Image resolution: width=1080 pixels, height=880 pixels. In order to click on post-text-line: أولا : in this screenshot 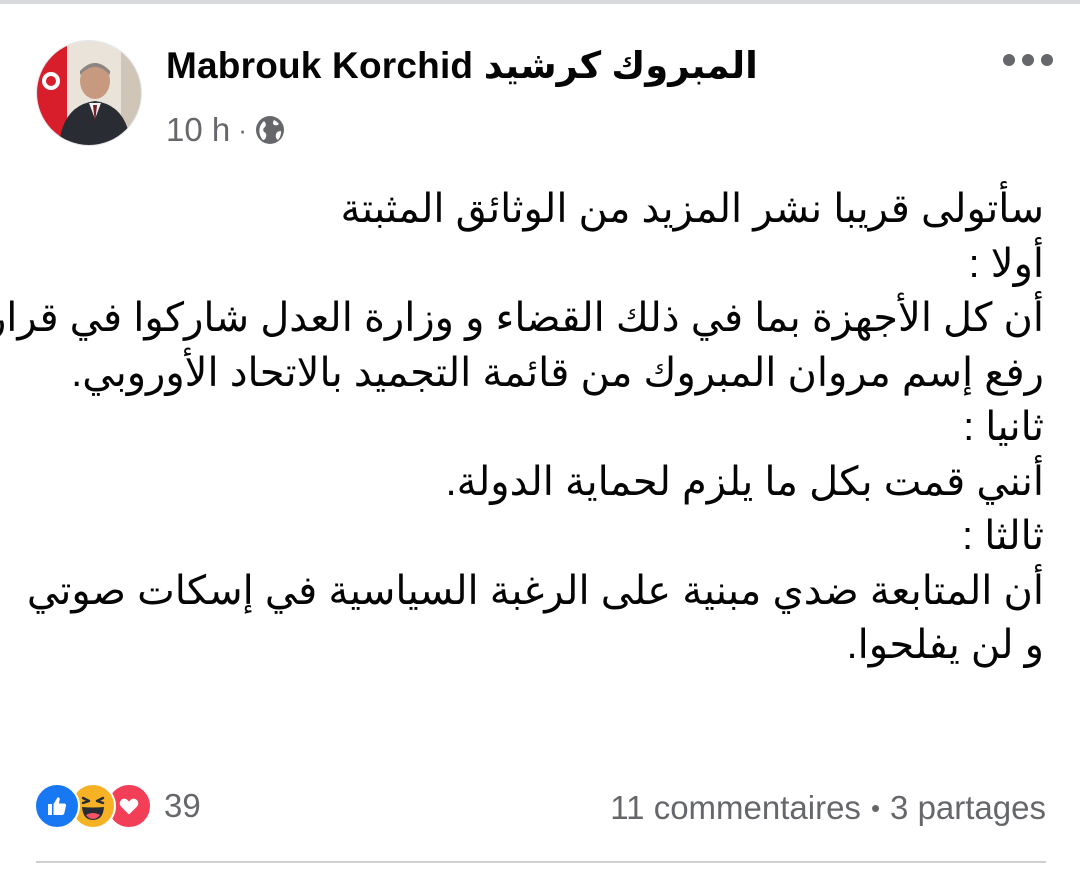, I will do `click(1006, 263)`.